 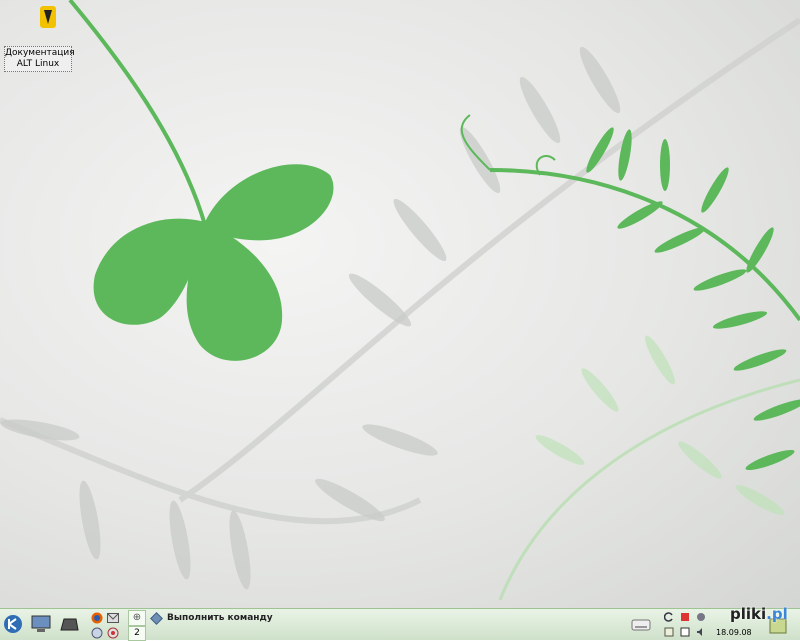 What do you see at coordinates (669, 617) in the screenshot?
I see `refresh-icon` at bounding box center [669, 617].